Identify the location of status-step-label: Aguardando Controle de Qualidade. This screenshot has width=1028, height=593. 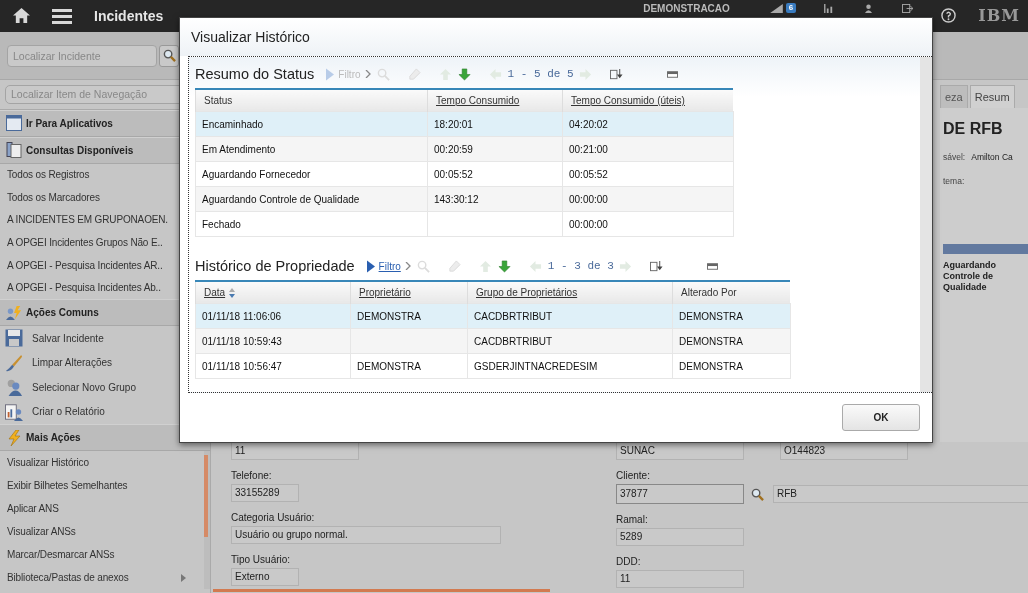
(970, 276).